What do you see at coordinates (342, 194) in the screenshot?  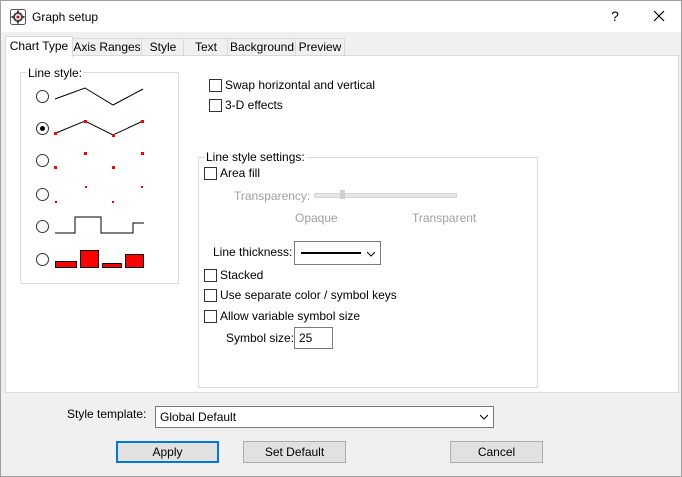 I see `transparency-slider-thumb` at bounding box center [342, 194].